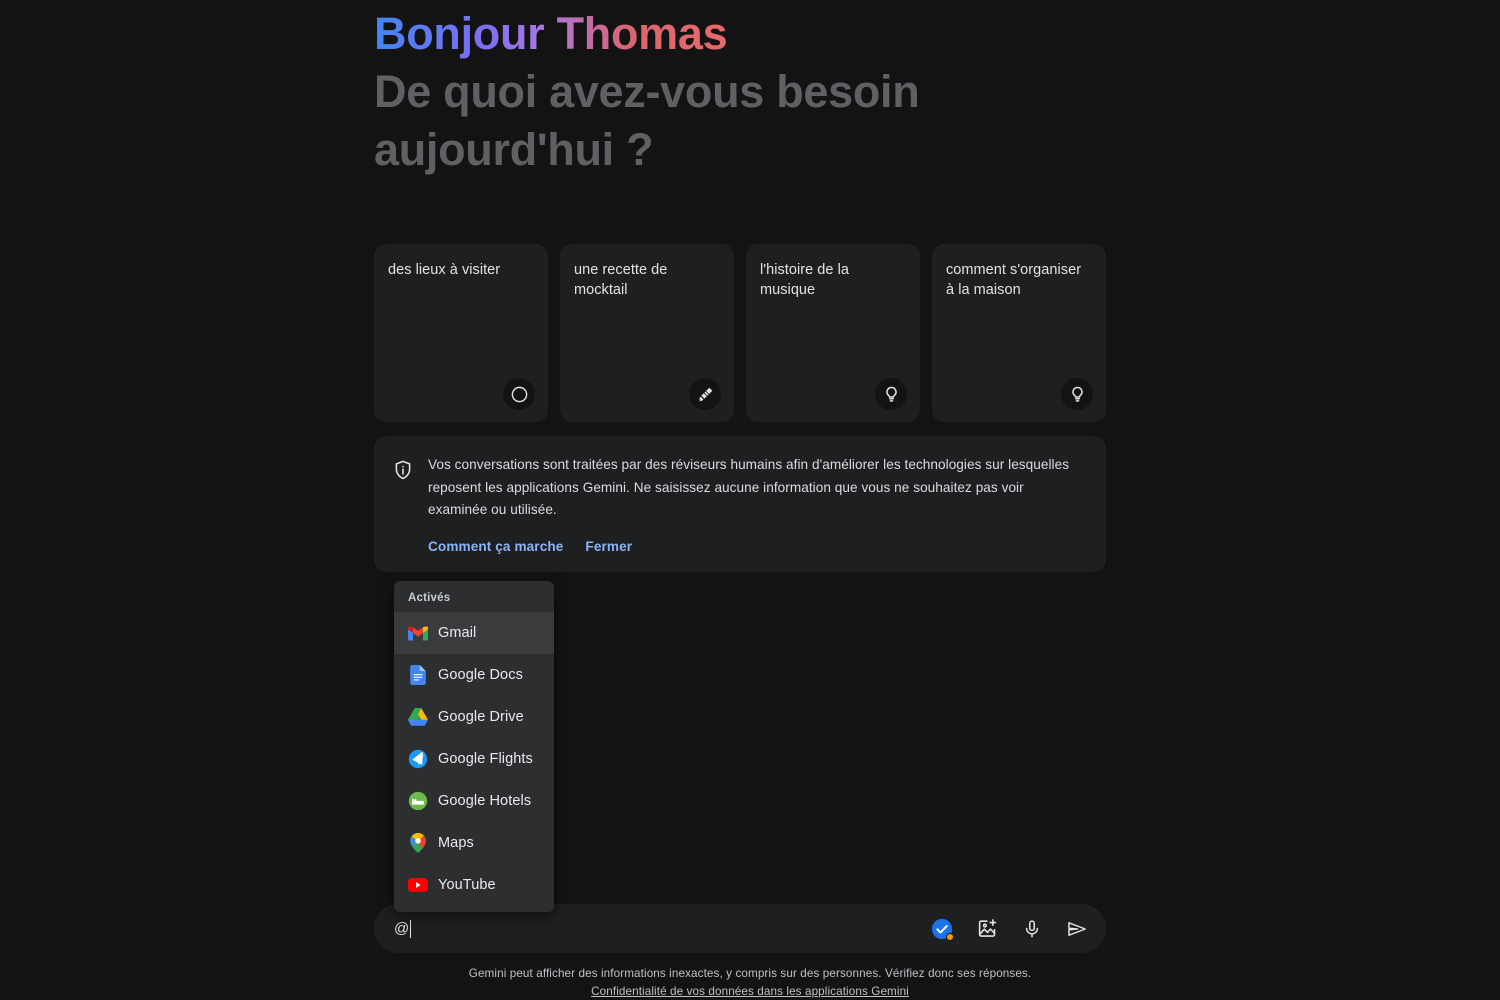 This screenshot has width=1500, height=1000. Describe the element at coordinates (1077, 929) in the screenshot. I see `send-icon` at that location.